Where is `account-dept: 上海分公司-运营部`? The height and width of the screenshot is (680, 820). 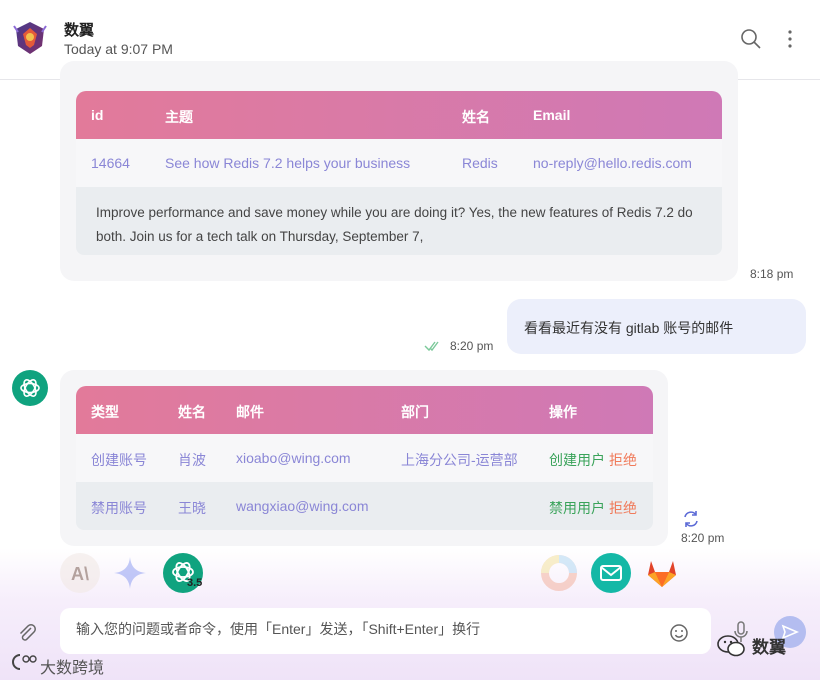 account-dept: 上海分公司-运营部 is located at coordinates (459, 460).